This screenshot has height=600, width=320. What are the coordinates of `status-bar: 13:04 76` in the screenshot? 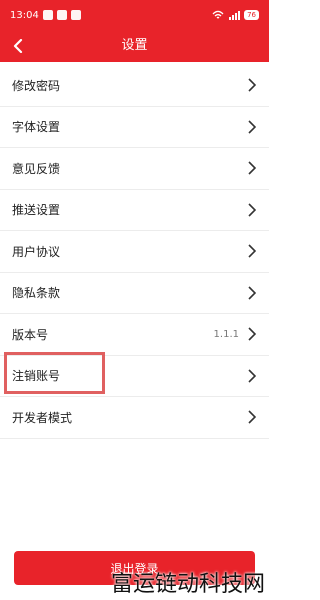 It's located at (134, 15).